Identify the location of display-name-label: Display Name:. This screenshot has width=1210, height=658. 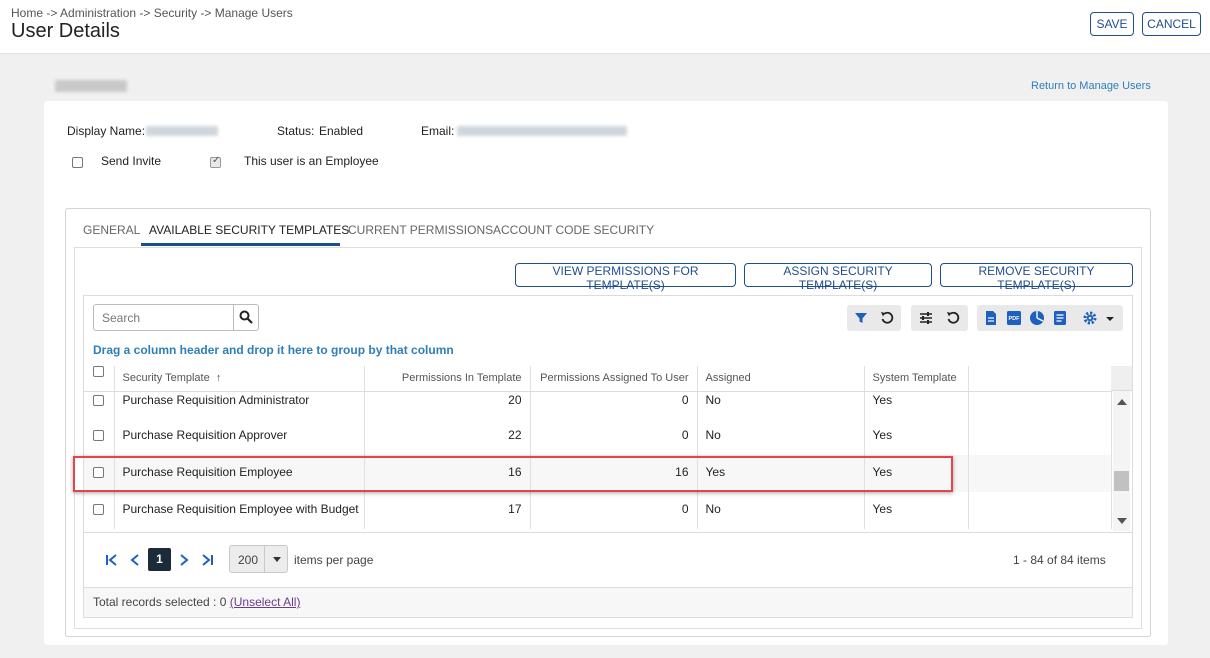
(106, 131).